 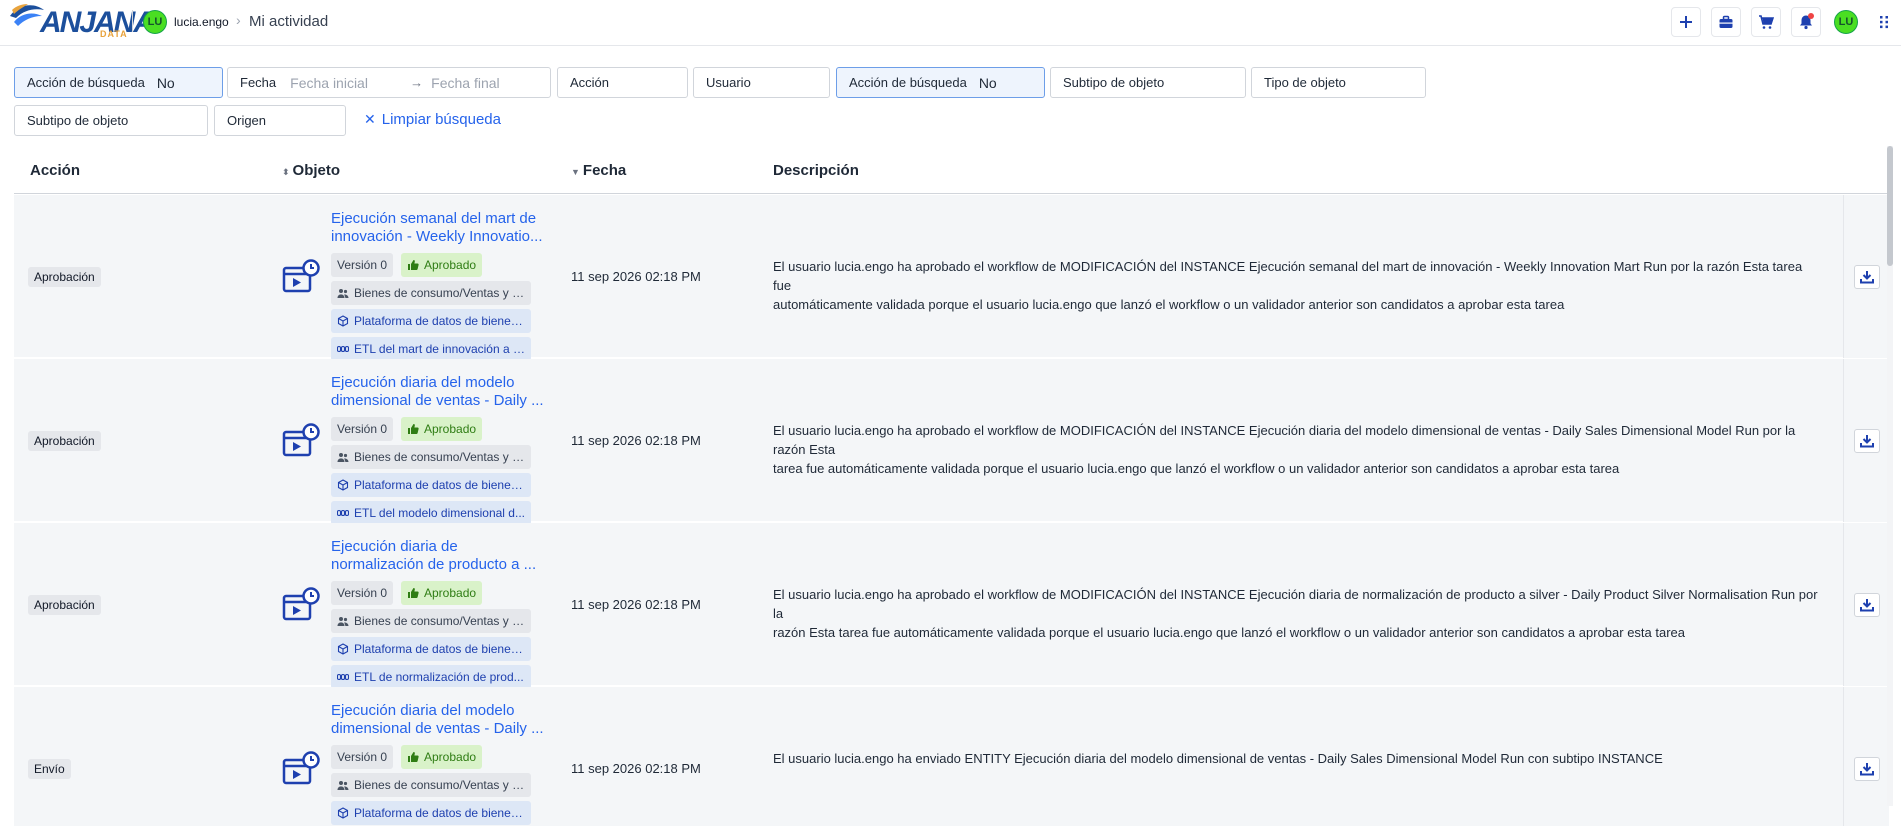 What do you see at coordinates (86, 82) in the screenshot?
I see `filter-label: Acción de búsqueda` at bounding box center [86, 82].